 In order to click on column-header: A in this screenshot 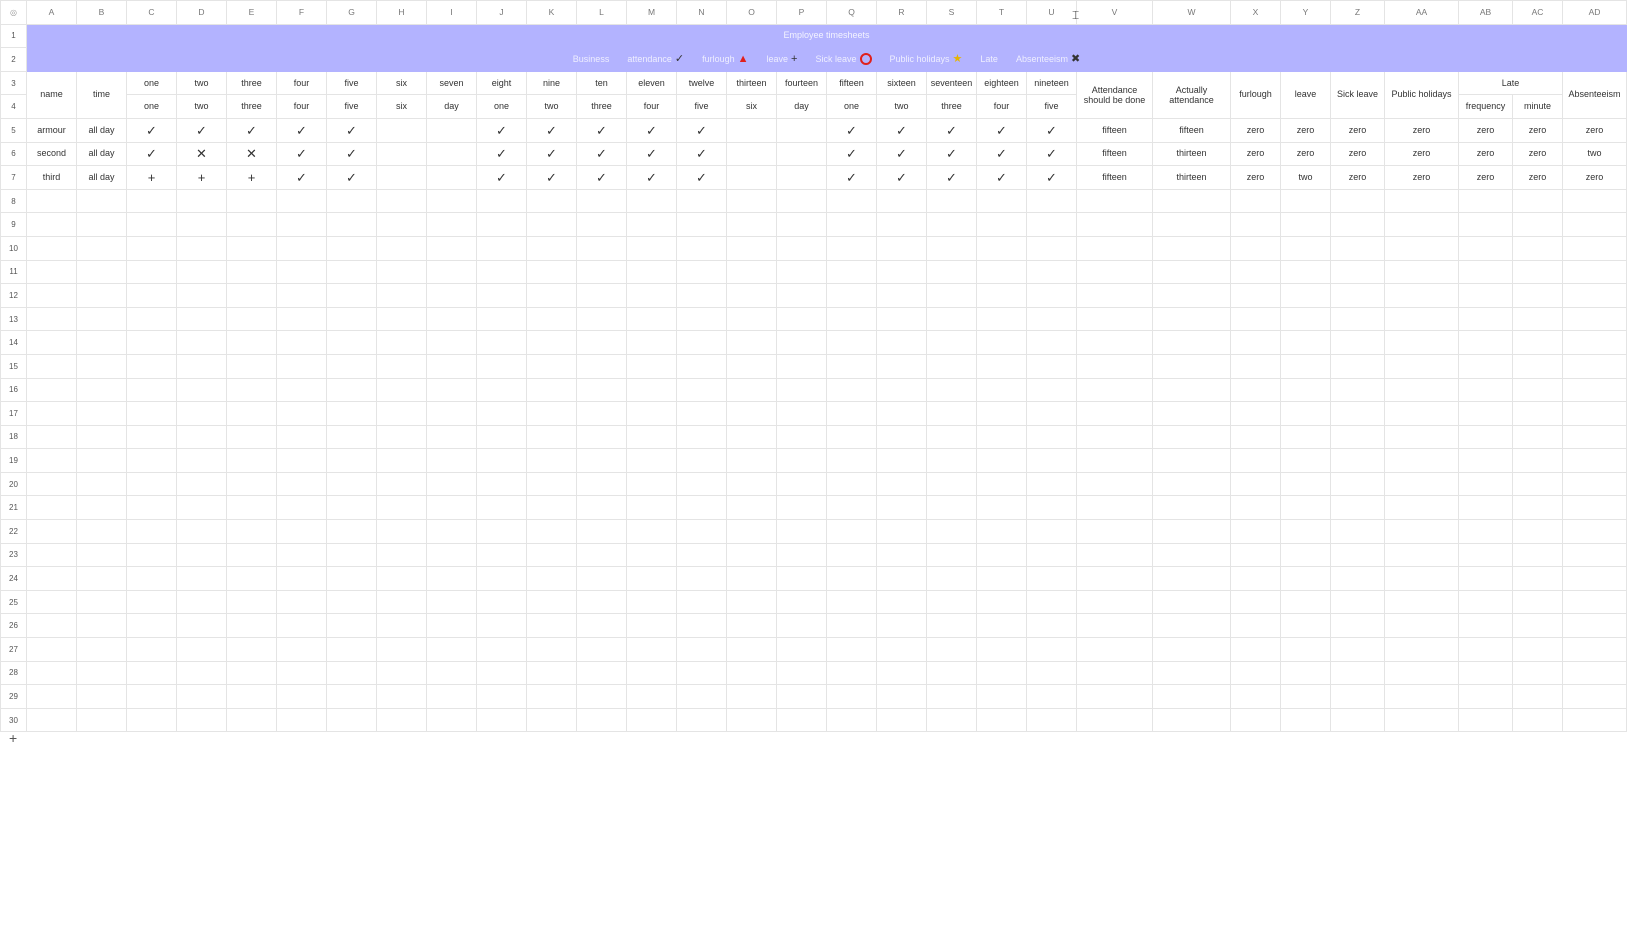, I will do `click(51, 12)`.